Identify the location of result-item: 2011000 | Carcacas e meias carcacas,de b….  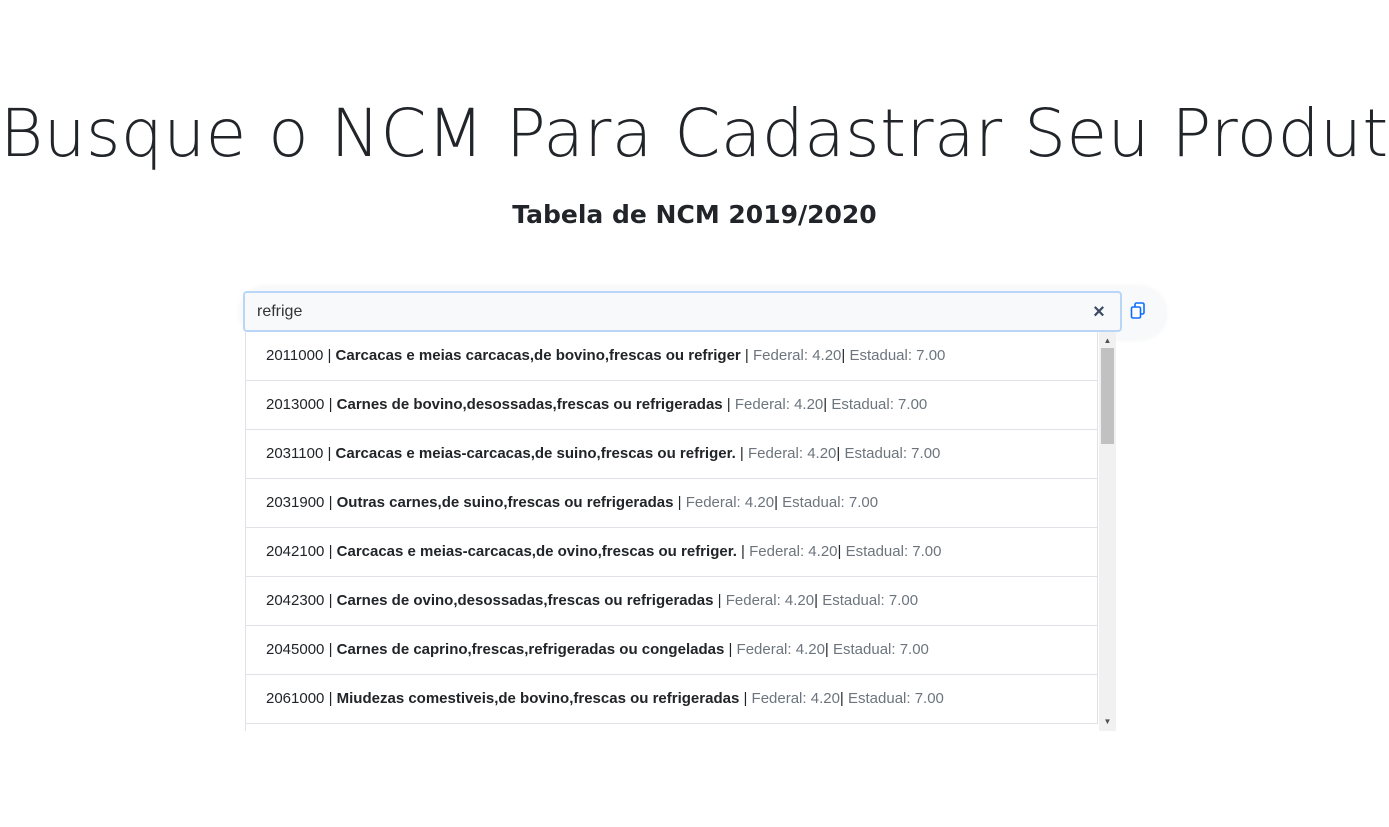
(672, 356).